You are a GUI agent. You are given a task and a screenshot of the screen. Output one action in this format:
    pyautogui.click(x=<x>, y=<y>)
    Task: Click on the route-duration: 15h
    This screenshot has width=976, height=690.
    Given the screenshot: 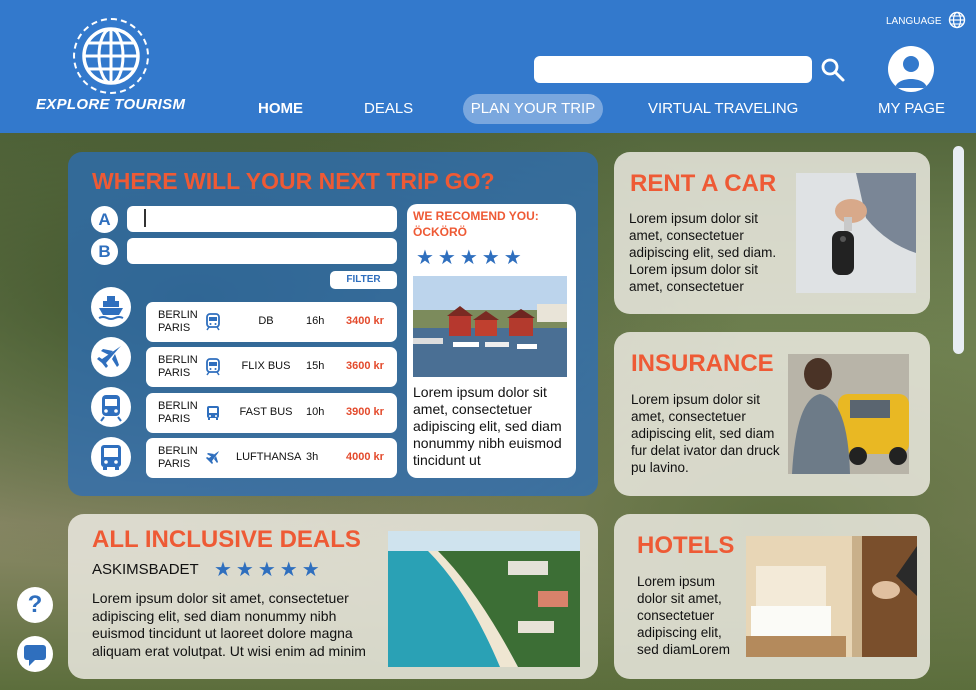 What is the action you would take?
    pyautogui.click(x=315, y=366)
    